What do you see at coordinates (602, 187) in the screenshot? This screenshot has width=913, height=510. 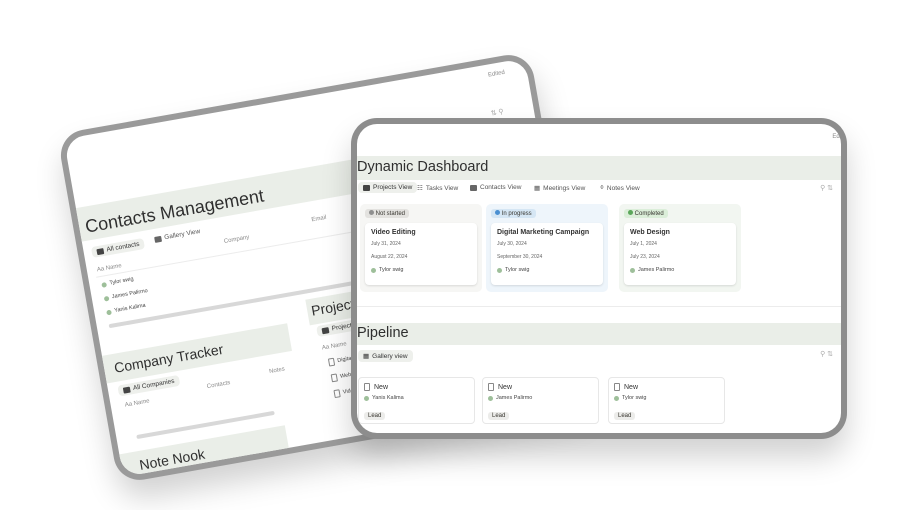 I see `notes-icon: ⌽` at bounding box center [602, 187].